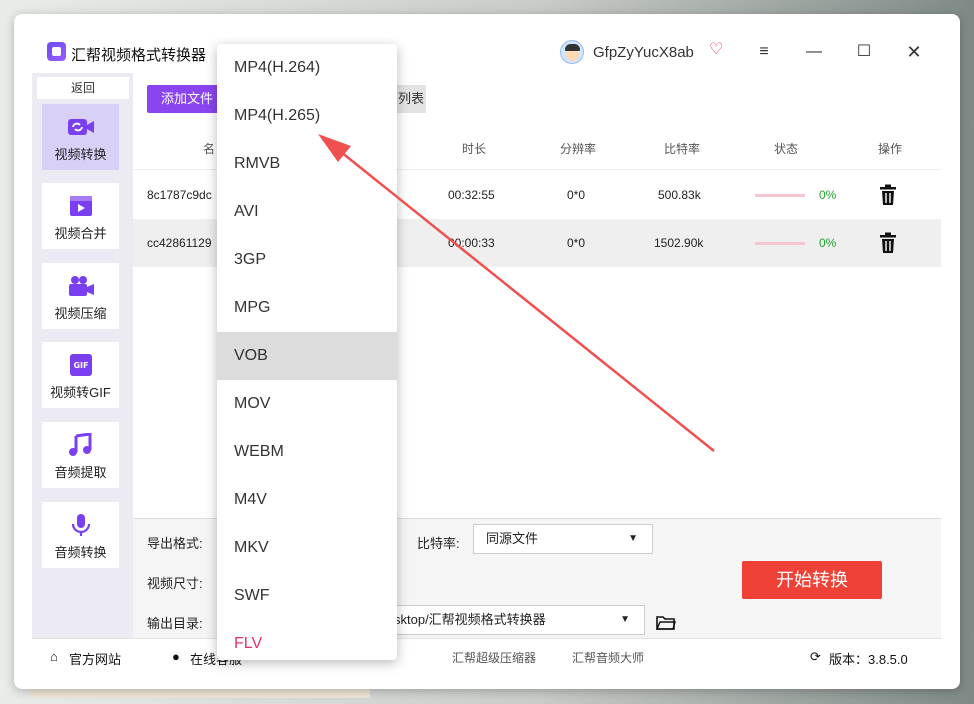 This screenshot has height=704, width=974. I want to click on sidebar-item-video-convert: 视频转换, so click(80, 137).